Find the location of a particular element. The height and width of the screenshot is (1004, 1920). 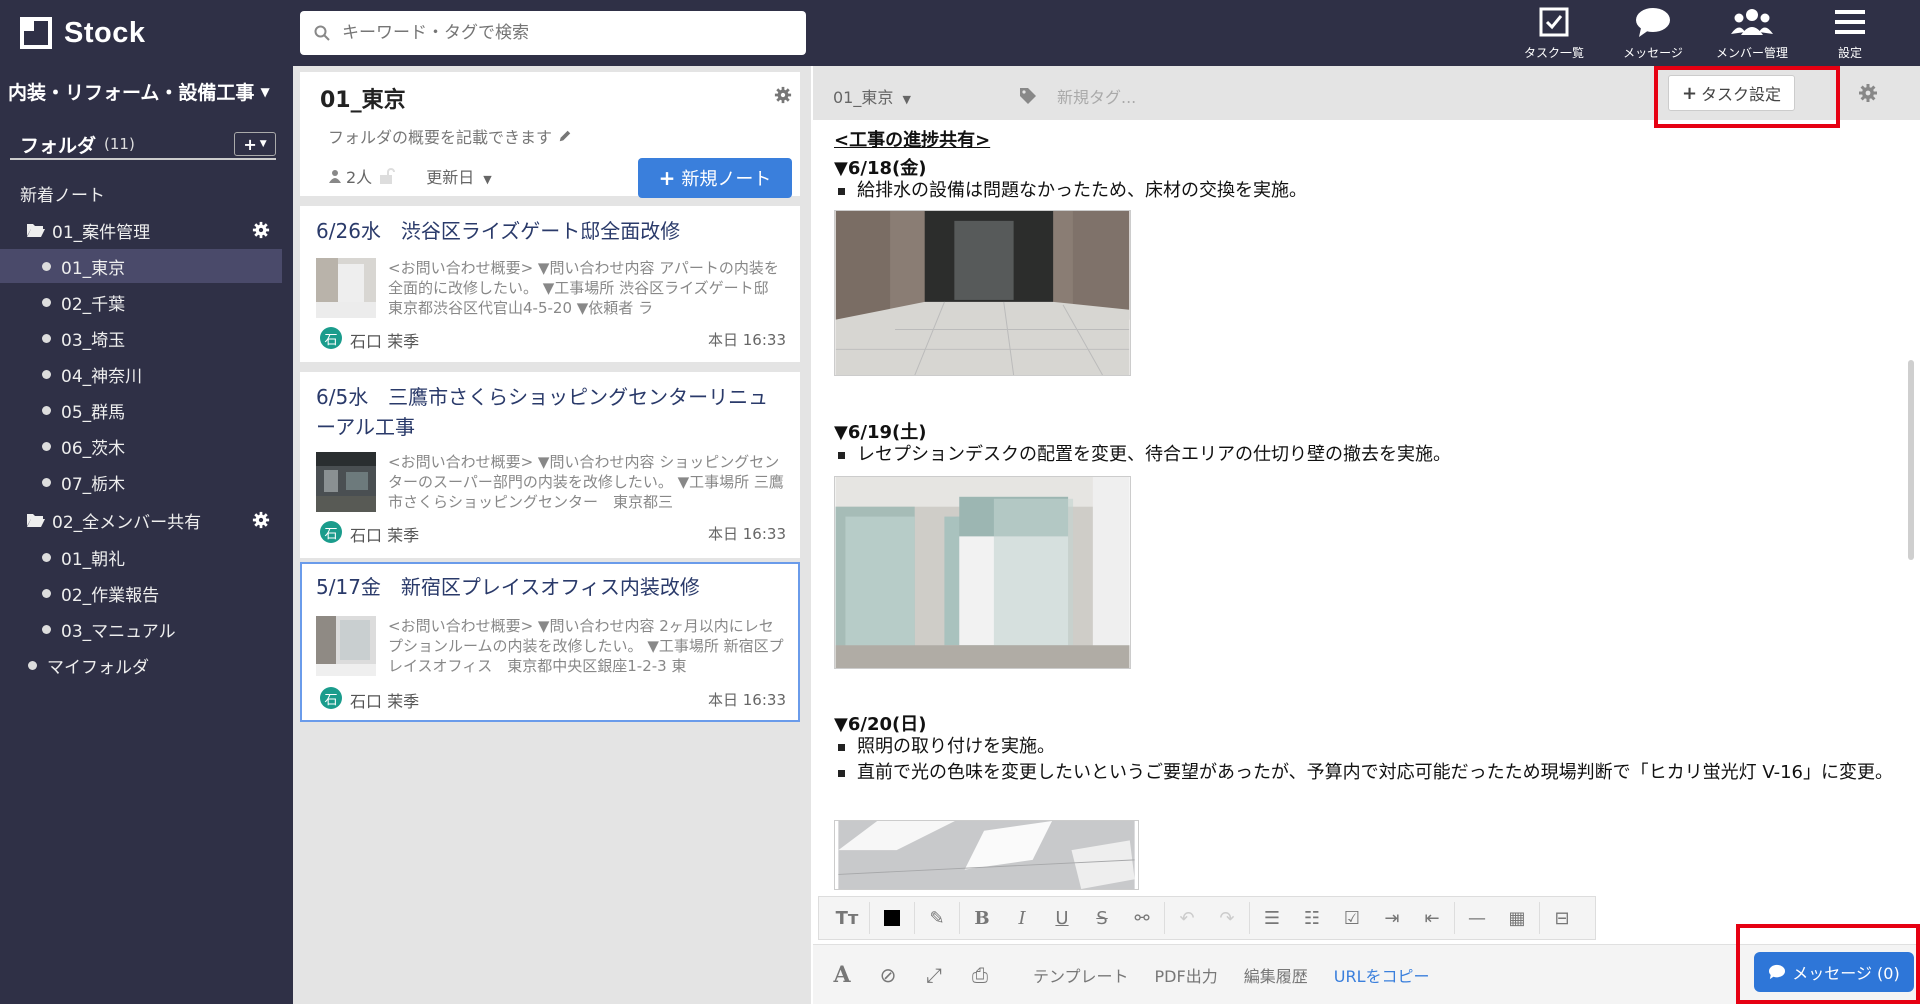

sidebar-item-manual: 03_マニュアル is located at coordinates (141, 629).